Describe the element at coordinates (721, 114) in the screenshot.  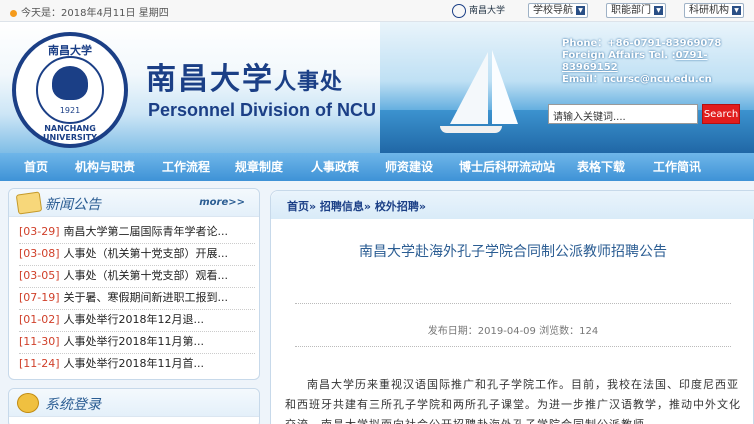
I see `search-button: Search` at that location.